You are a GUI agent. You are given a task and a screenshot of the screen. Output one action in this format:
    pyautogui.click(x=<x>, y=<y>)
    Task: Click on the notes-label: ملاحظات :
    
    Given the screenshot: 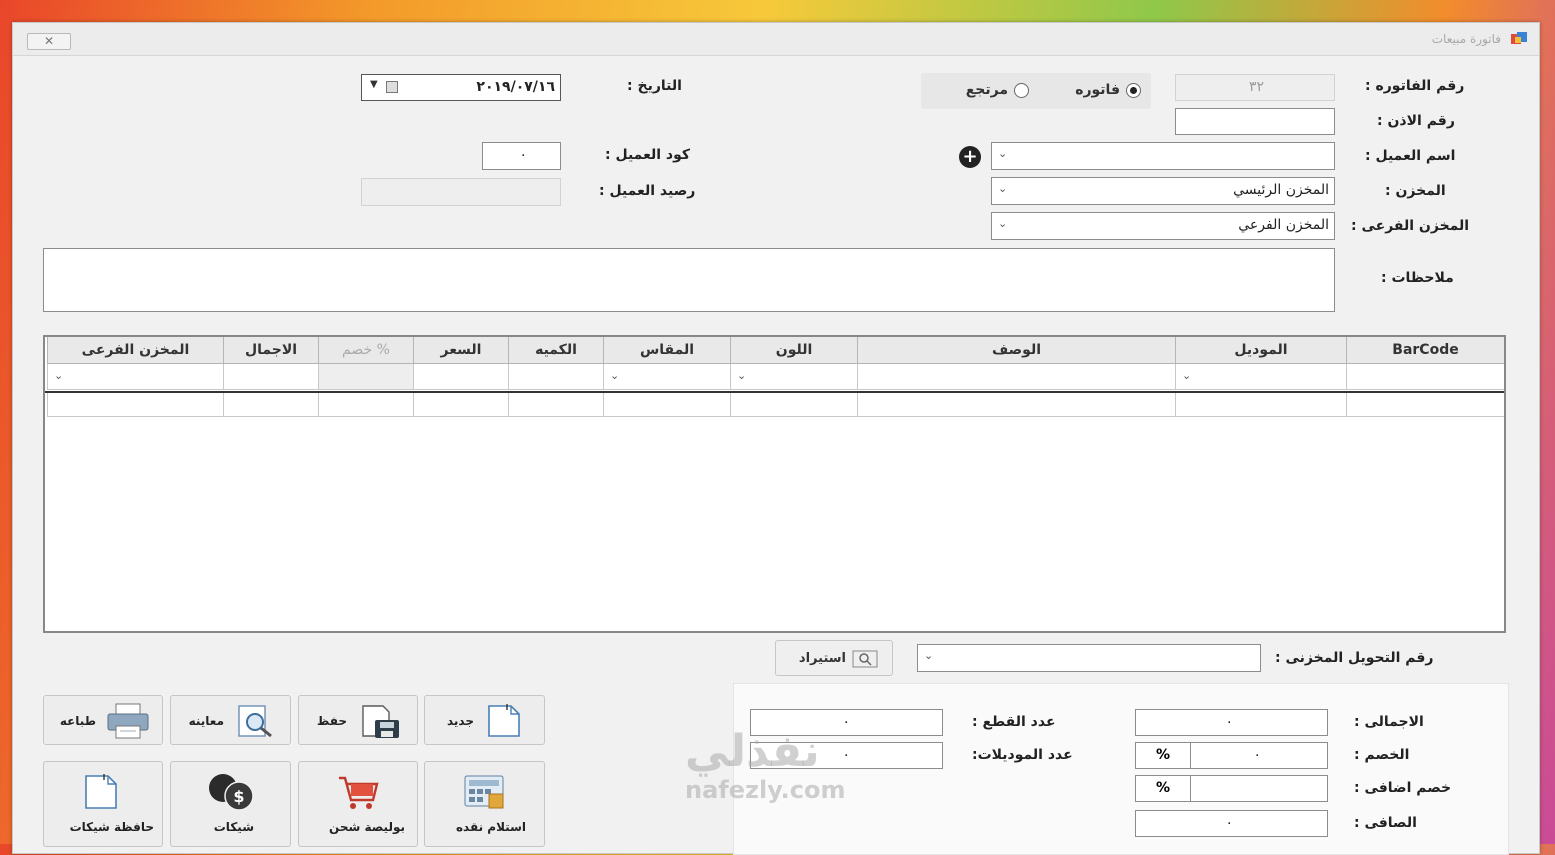 What is the action you would take?
    pyautogui.click(x=1417, y=278)
    